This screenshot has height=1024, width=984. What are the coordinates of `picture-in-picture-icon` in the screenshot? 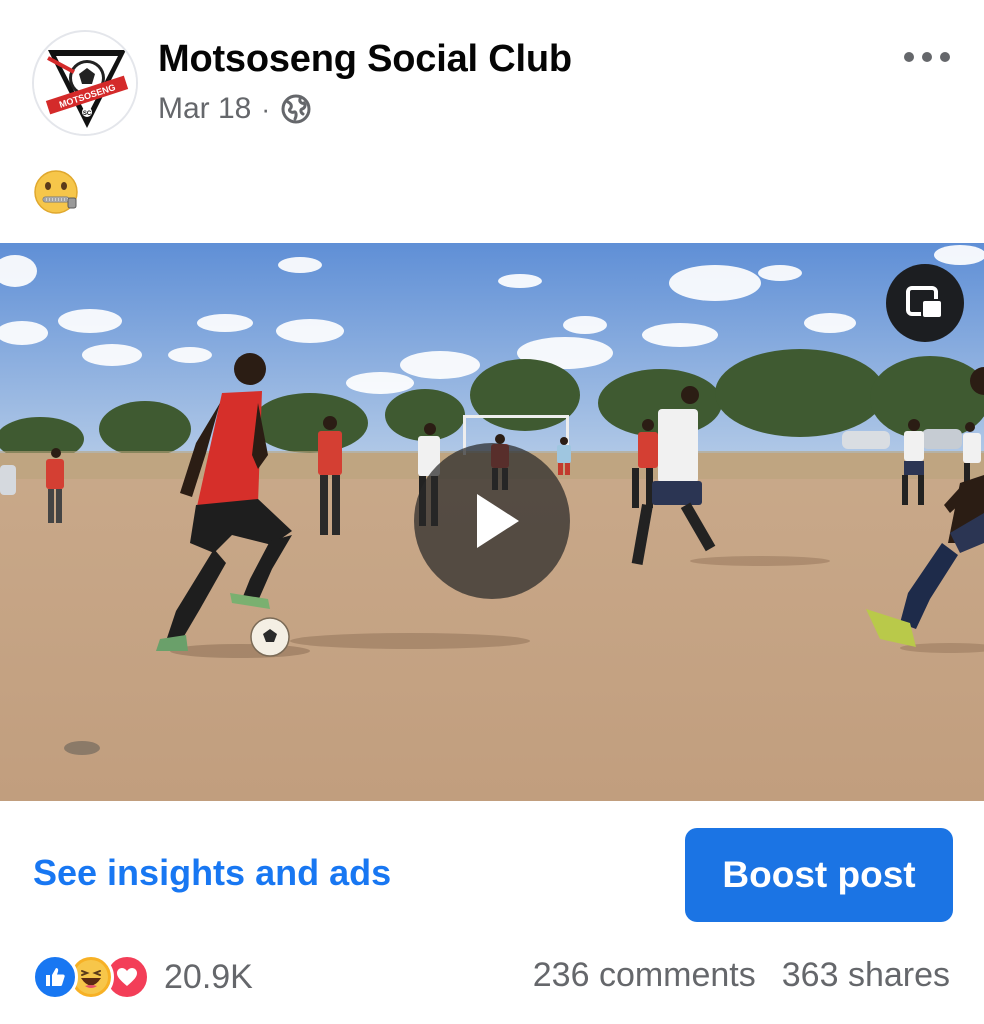 It's located at (924, 302).